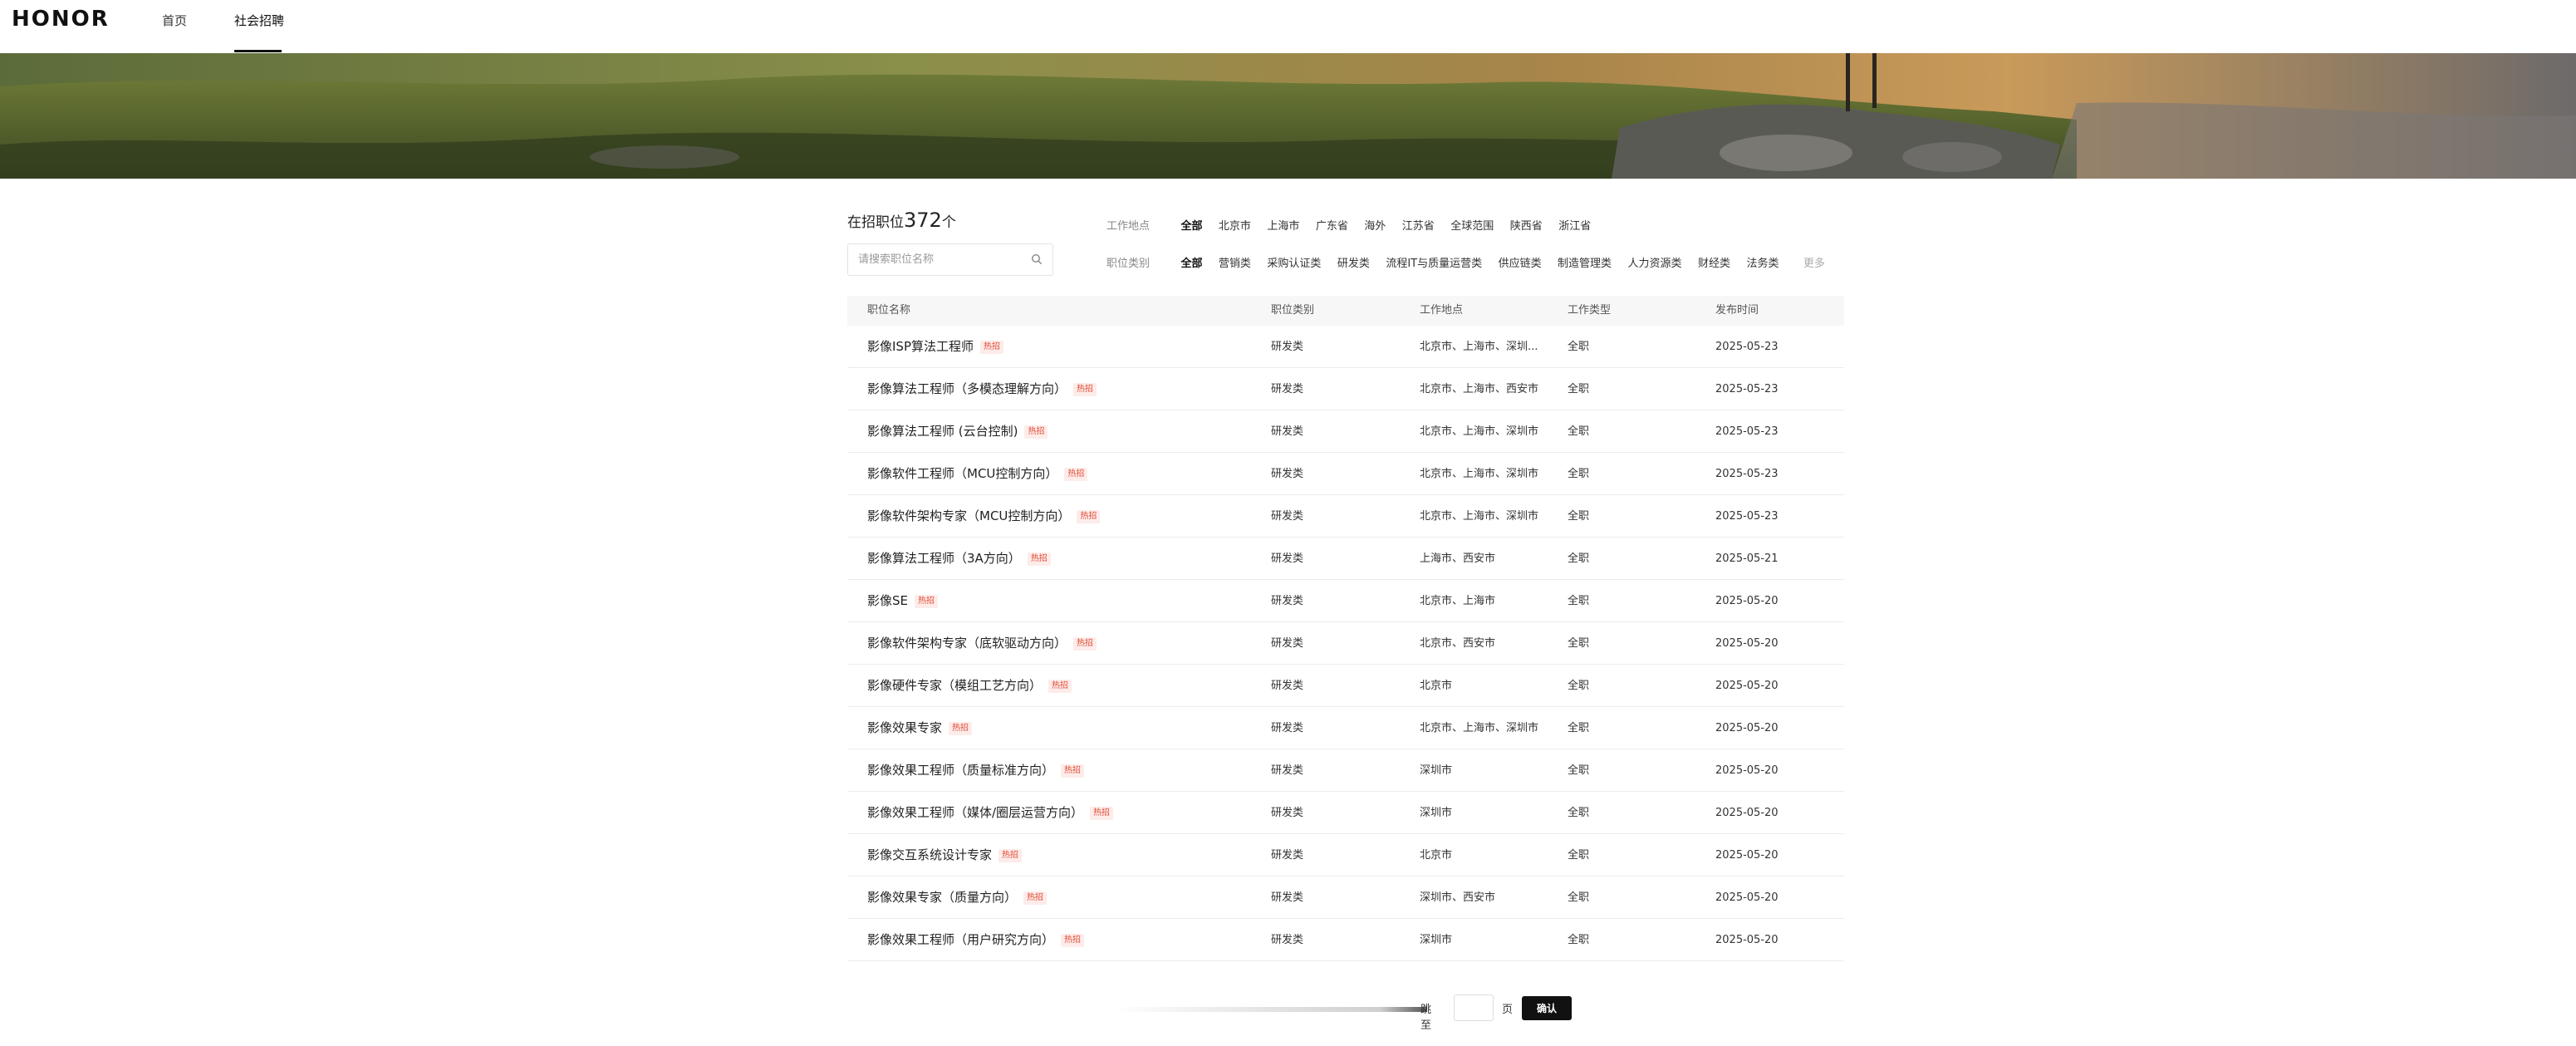 This screenshot has width=2576, height=1046. I want to click on page-number-input, so click(1474, 1007).